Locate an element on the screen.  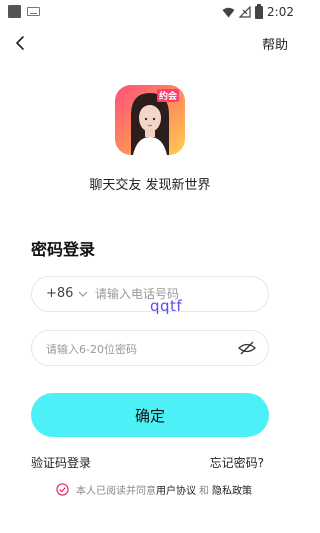
privacy-policy-link: 隐私政策 is located at coordinates (232, 489).